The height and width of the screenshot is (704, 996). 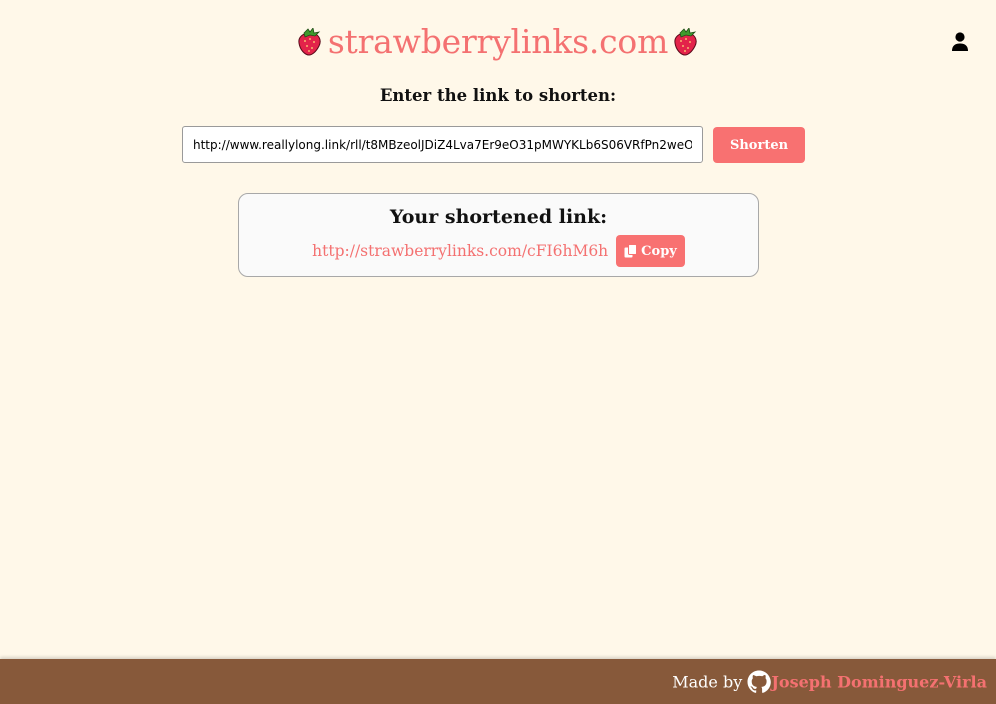 What do you see at coordinates (631, 251) in the screenshot?
I see `copy-icon` at bounding box center [631, 251].